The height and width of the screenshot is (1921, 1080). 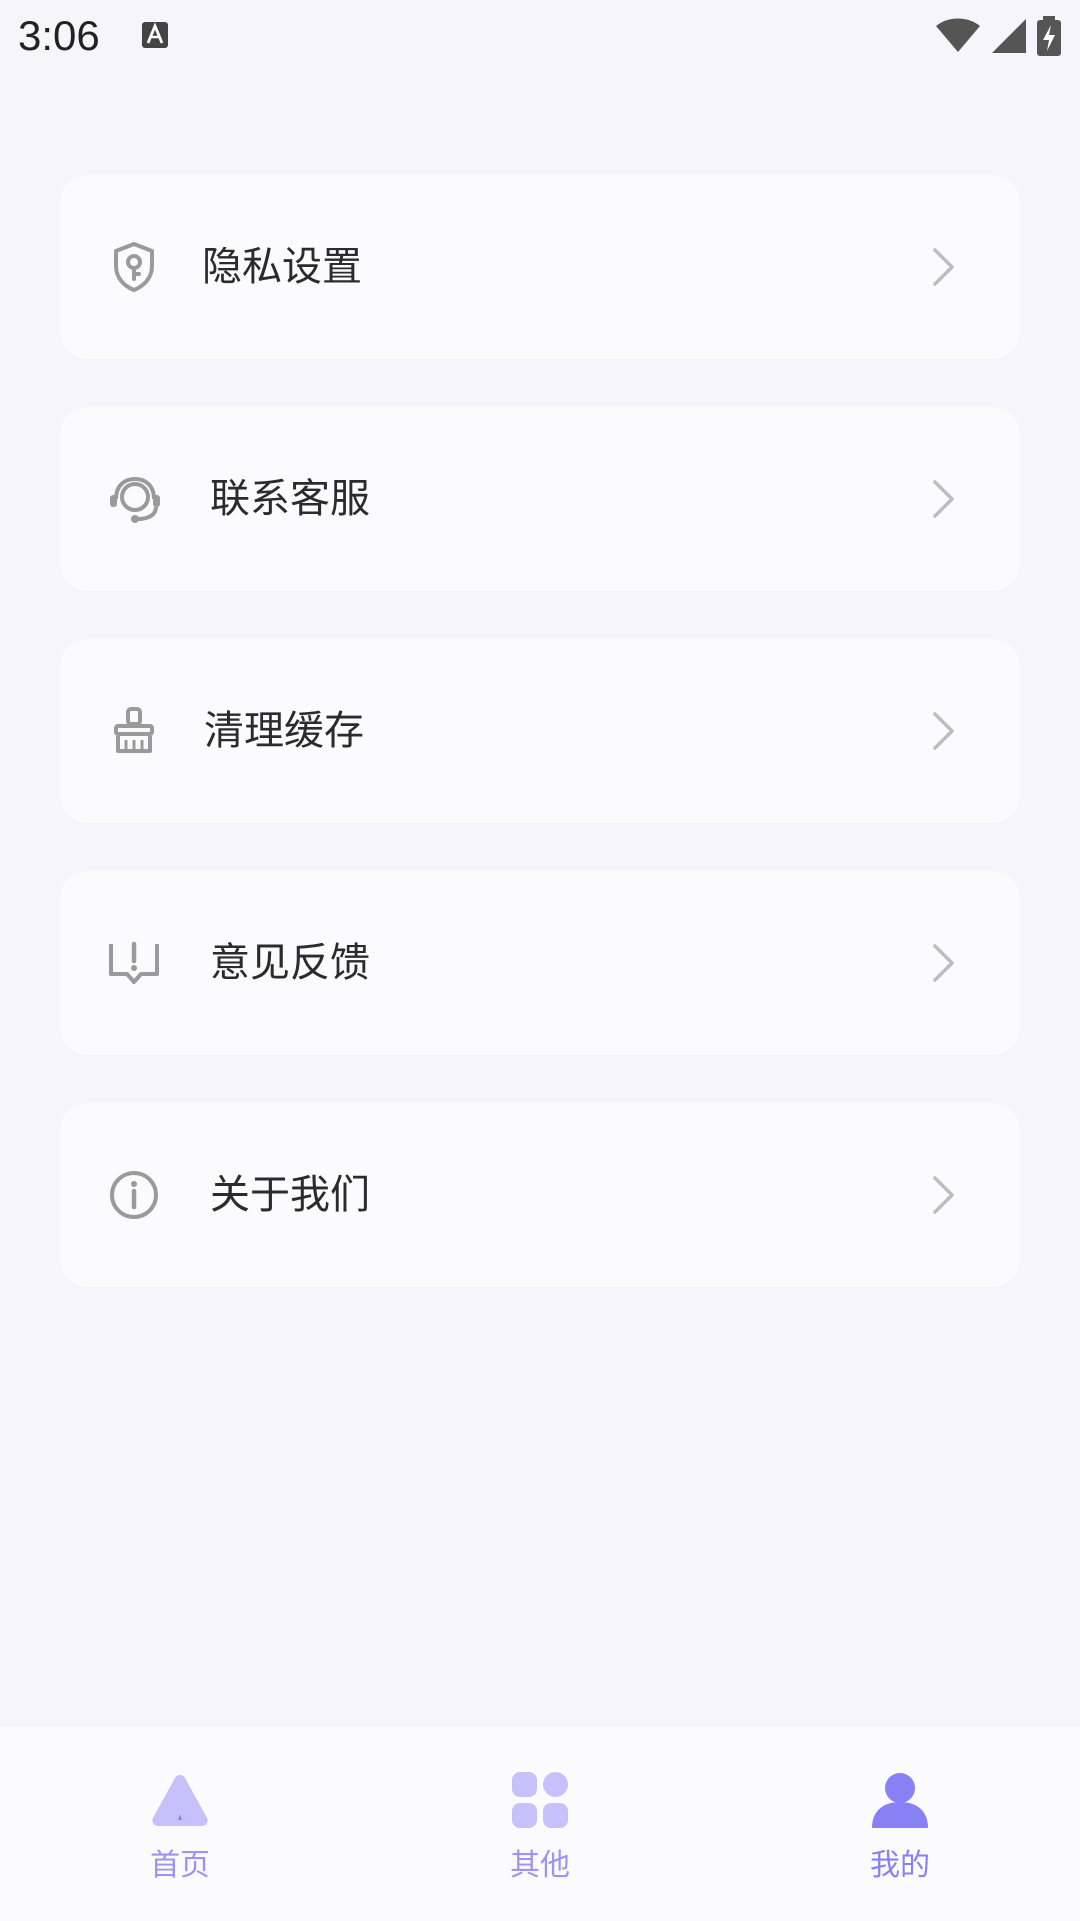 I want to click on status-icons, so click(x=998, y=36).